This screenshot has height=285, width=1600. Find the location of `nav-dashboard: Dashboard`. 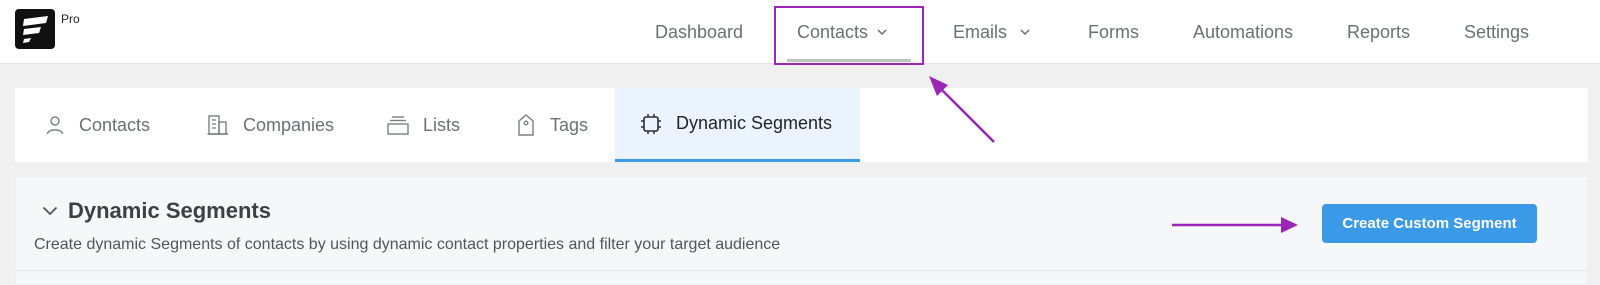

nav-dashboard: Dashboard is located at coordinates (699, 32).